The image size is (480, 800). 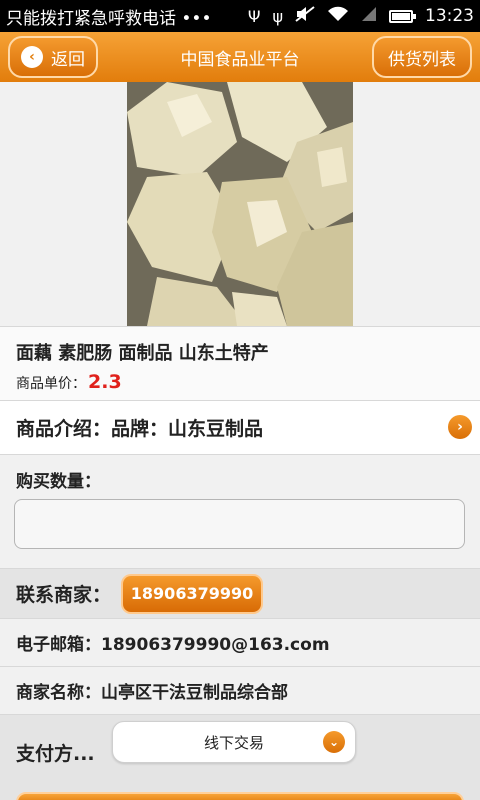 I want to click on call-merchant-button: 18906379990, so click(x=192, y=593).